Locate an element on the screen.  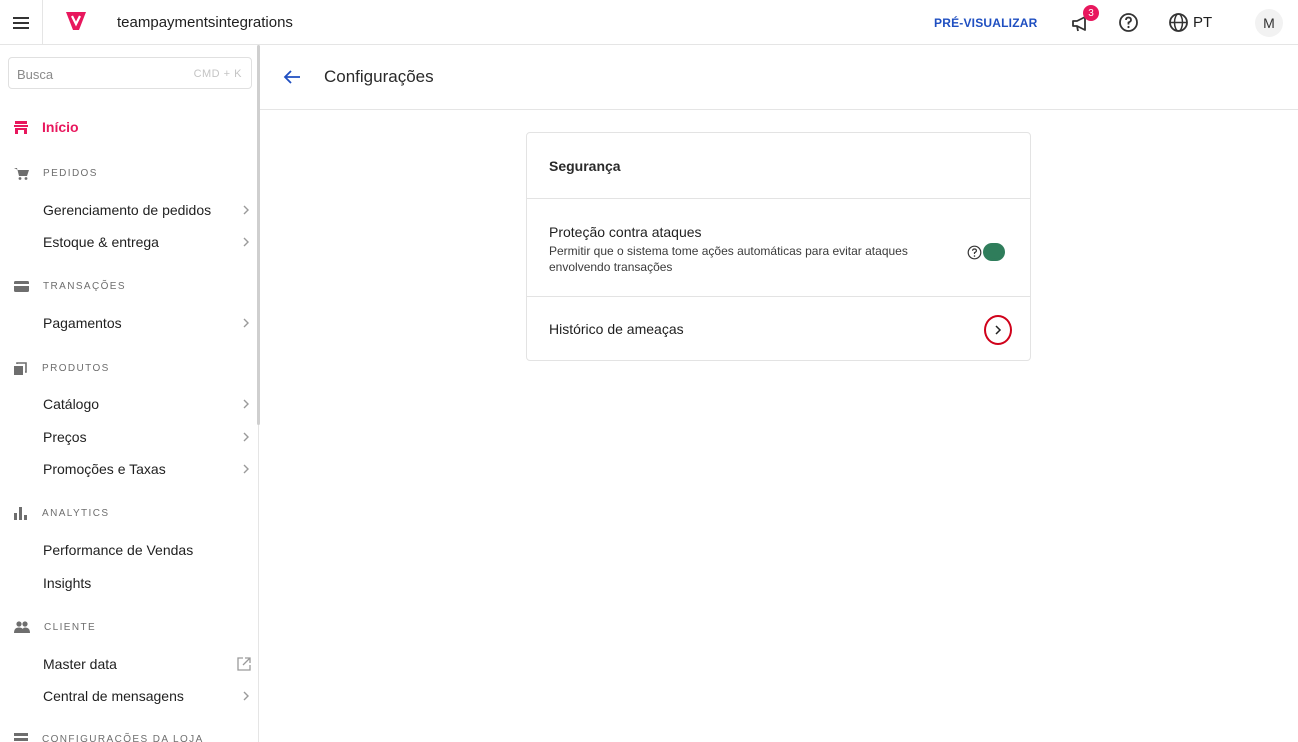
sidebar-item-catalog: Catálogo is located at coordinates (147, 404).